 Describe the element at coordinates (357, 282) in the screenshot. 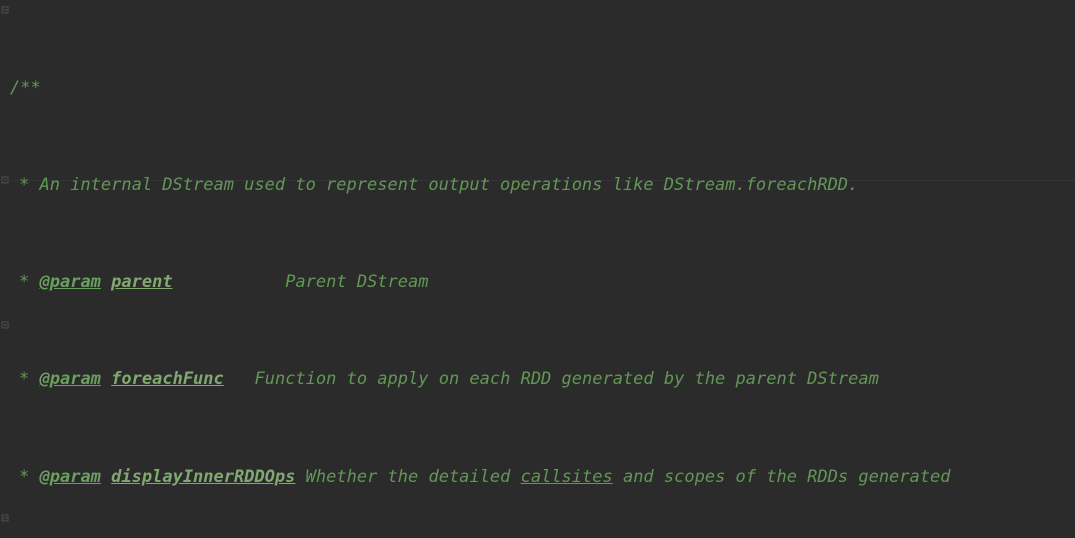

I see `comment-text: Parent DStream` at that location.